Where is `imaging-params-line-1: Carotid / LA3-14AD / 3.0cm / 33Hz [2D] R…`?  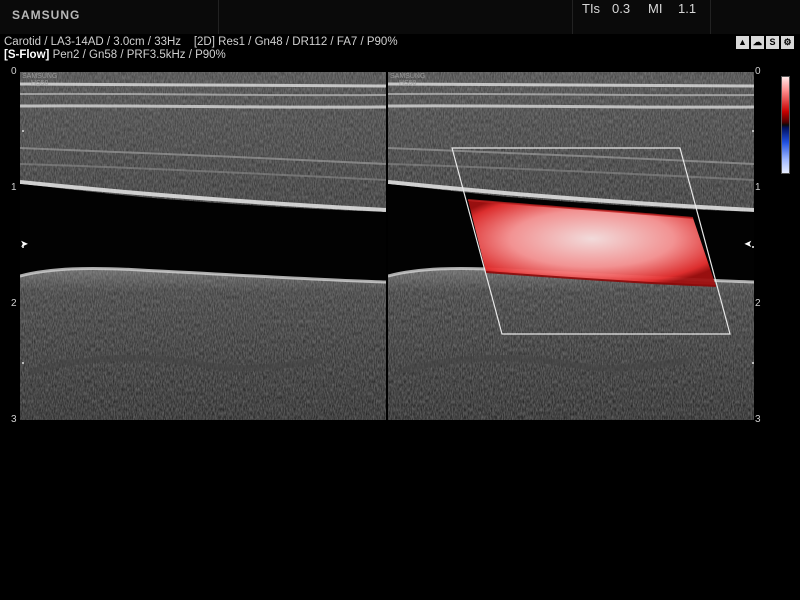 imaging-params-line-1: Carotid / LA3-14AD / 3.0cm / 33Hz [2D] R… is located at coordinates (201, 42).